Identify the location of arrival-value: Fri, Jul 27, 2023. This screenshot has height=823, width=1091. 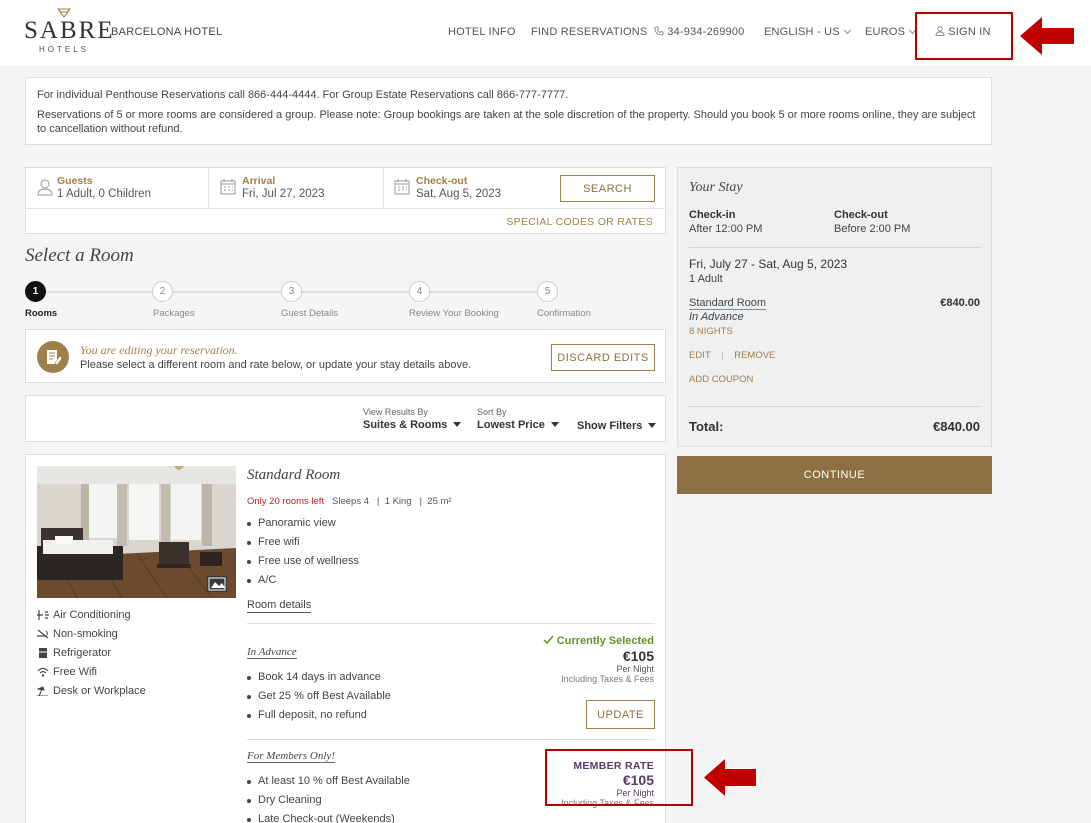
(283, 194).